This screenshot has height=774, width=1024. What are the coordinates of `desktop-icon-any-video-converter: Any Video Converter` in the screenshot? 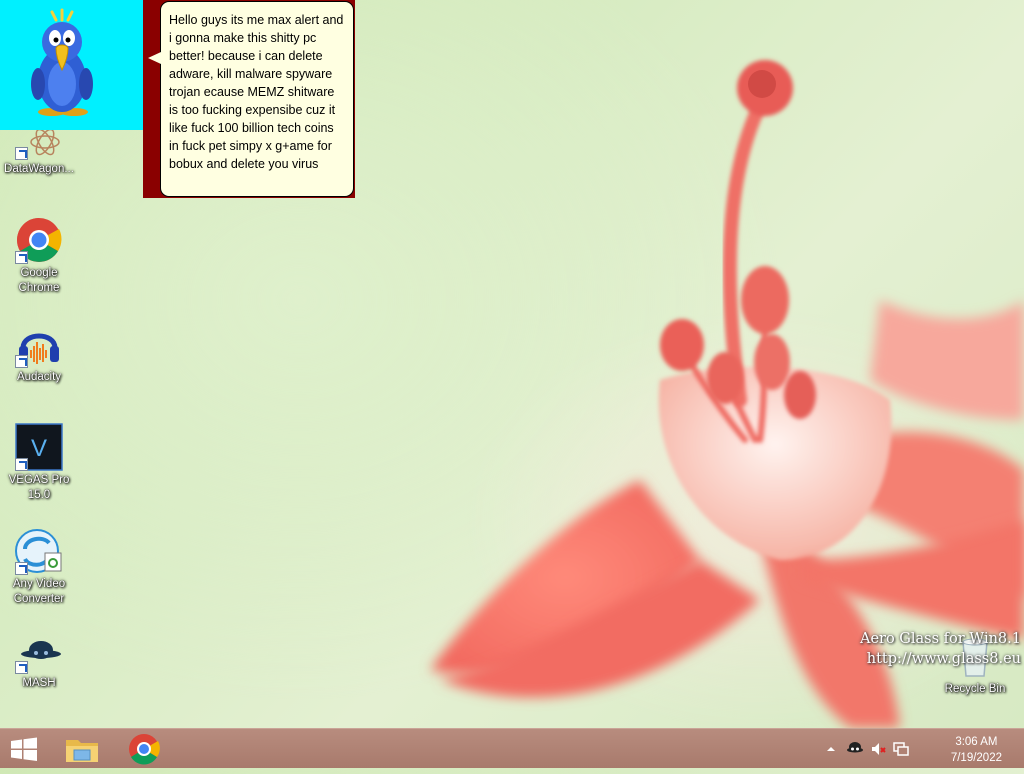 It's located at (39, 567).